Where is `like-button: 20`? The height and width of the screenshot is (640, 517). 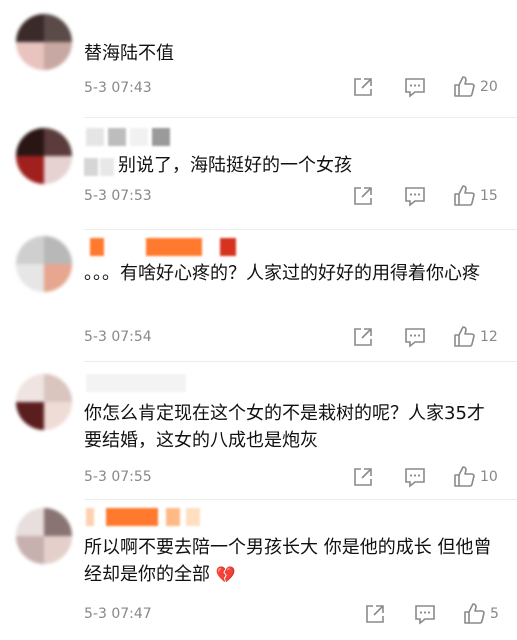 like-button: 20 is located at coordinates (475, 87).